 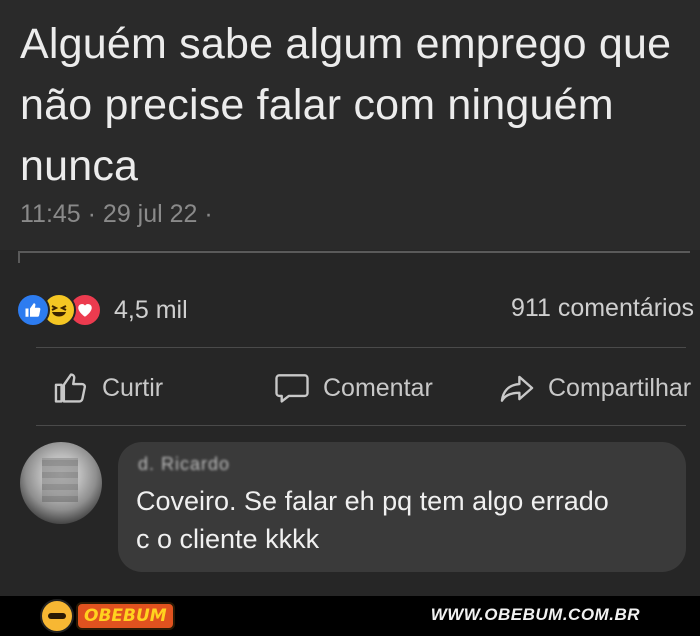 I want to click on mascot-icon, so click(x=57, y=616).